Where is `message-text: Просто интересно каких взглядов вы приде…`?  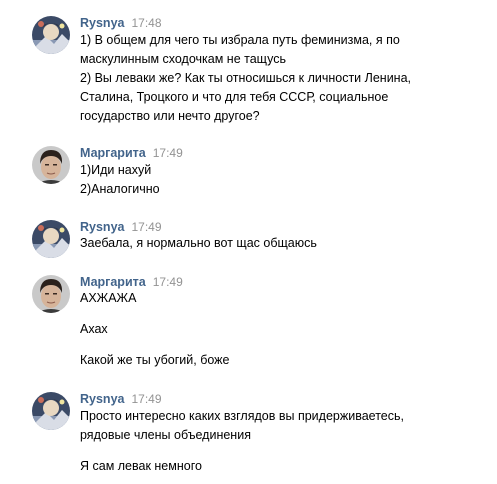
message-text: Просто интересно каких взглядов вы приде… is located at coordinates (242, 416).